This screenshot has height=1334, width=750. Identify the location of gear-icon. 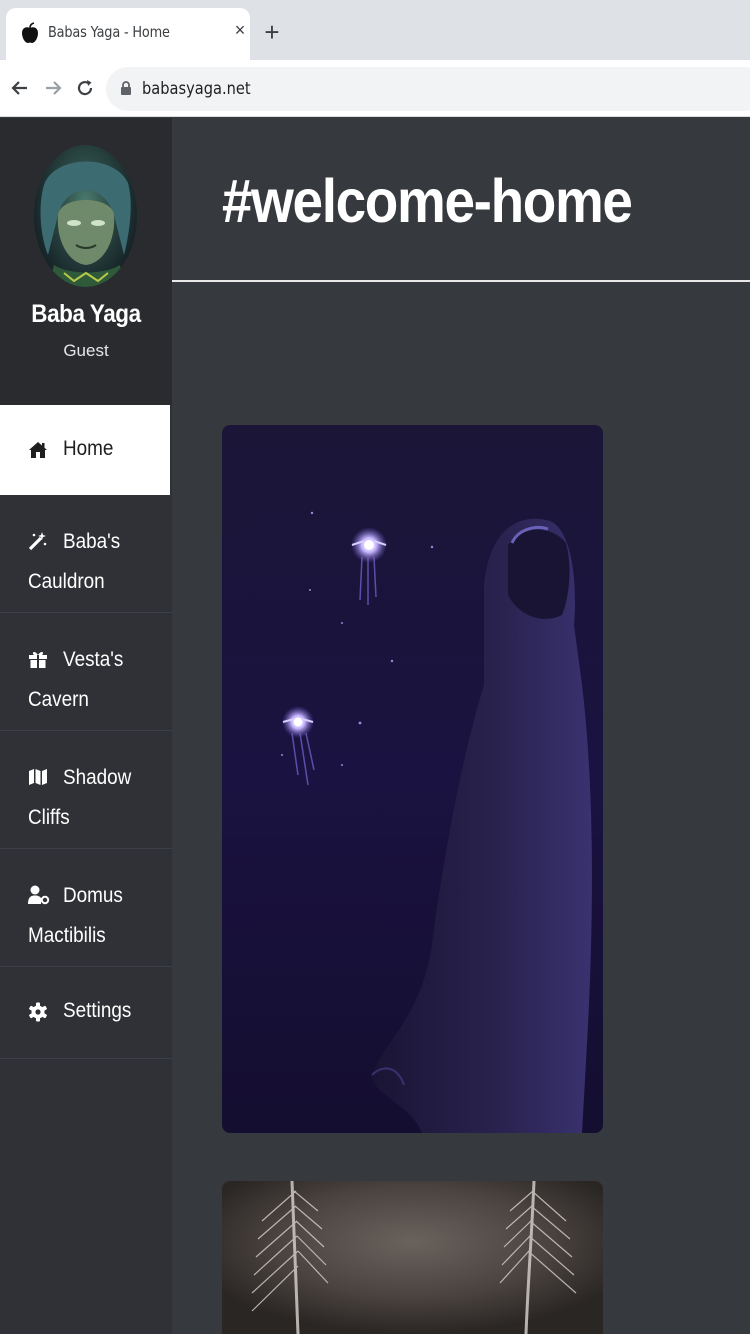
(38, 1012).